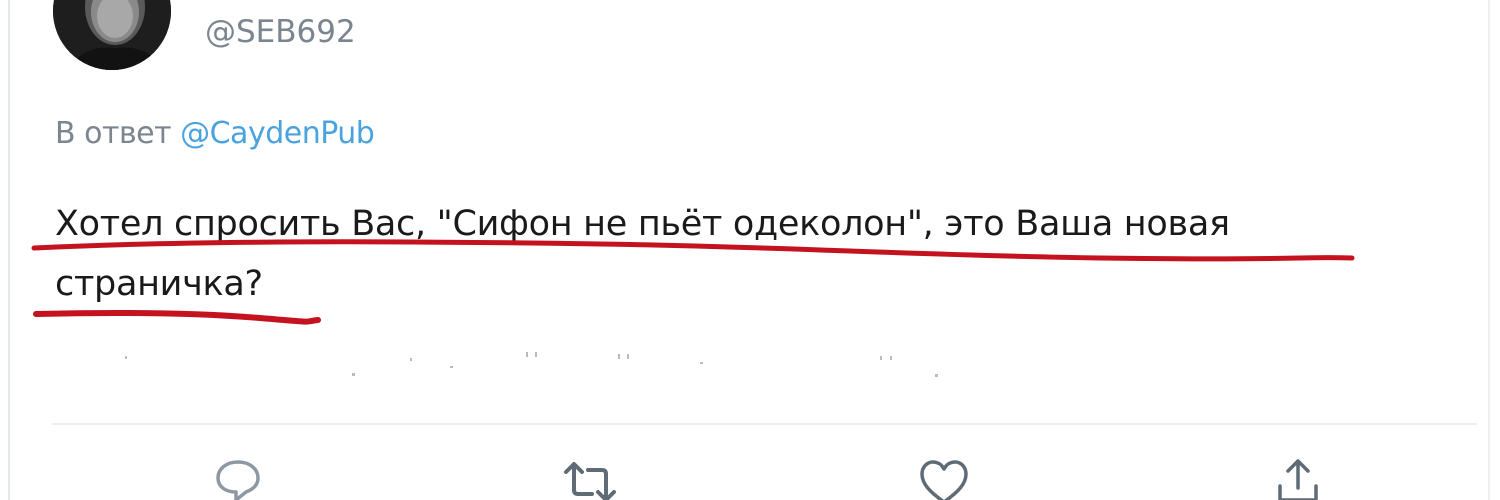  I want to click on reply-prefix: В ответ, so click(113, 133).